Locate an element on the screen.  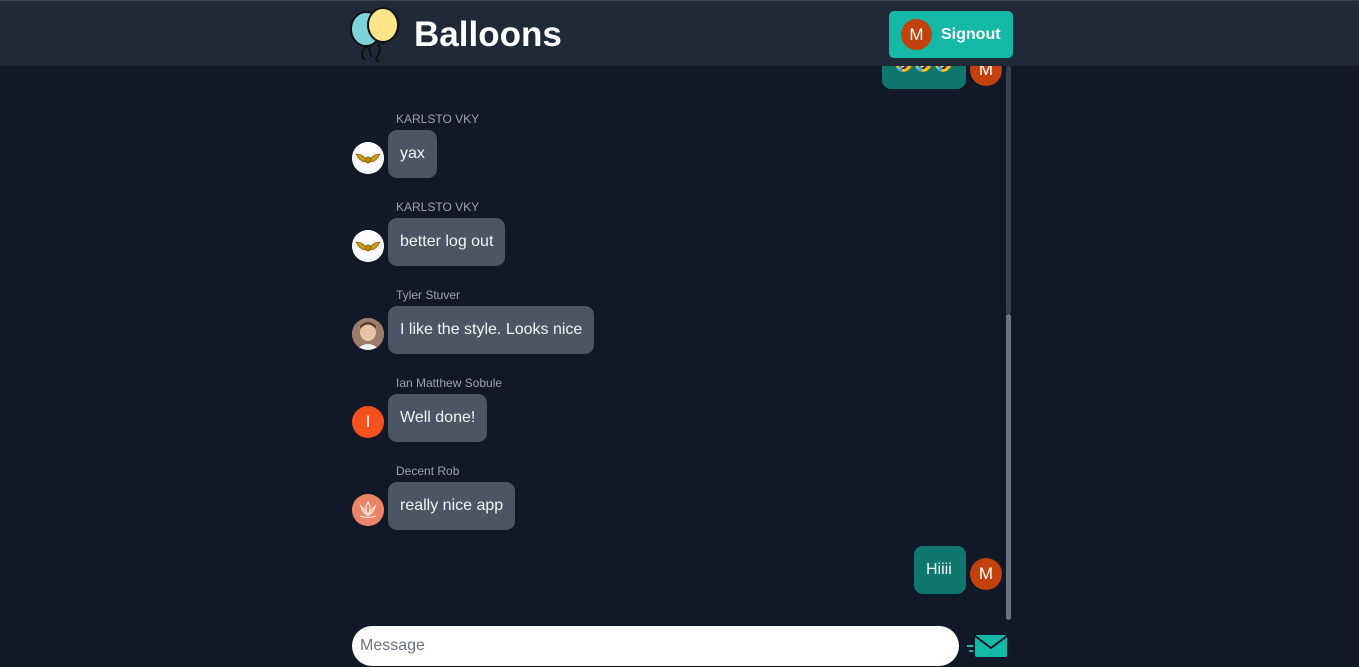
sender-name: Ian Matthew Sobule is located at coordinates (449, 383).